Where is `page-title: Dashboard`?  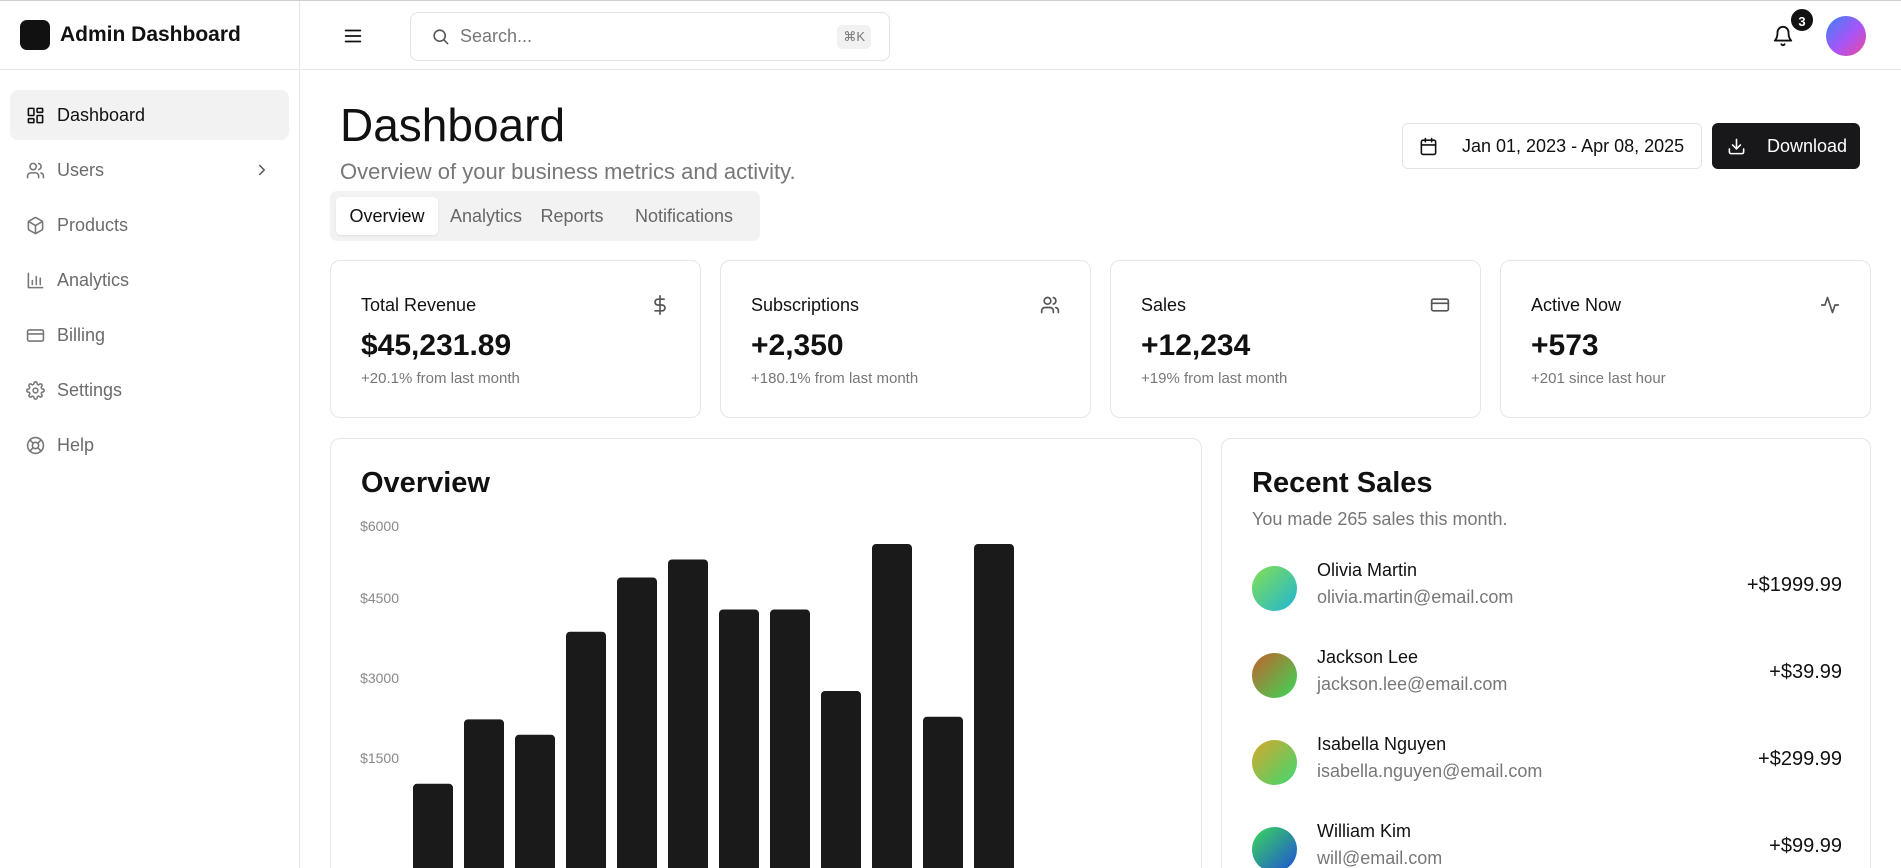 page-title: Dashboard is located at coordinates (453, 125).